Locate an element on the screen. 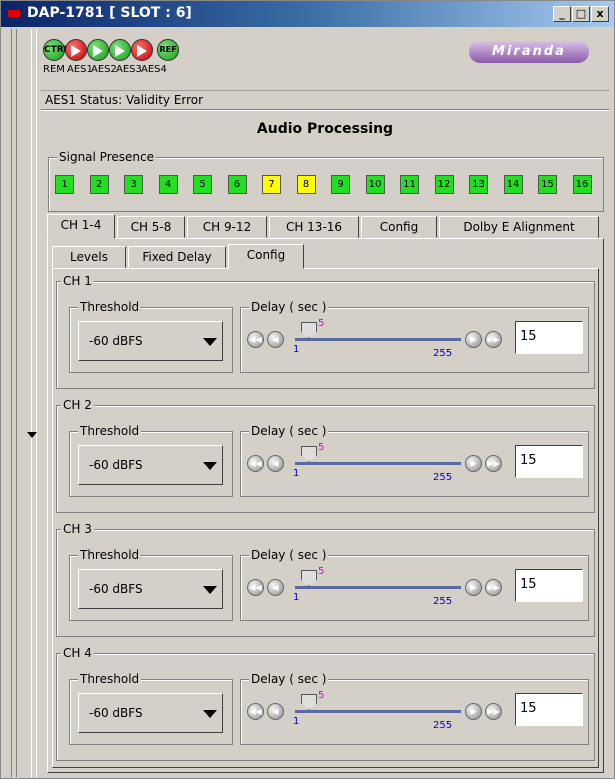  signal-cell-6: 6 is located at coordinates (237, 184).